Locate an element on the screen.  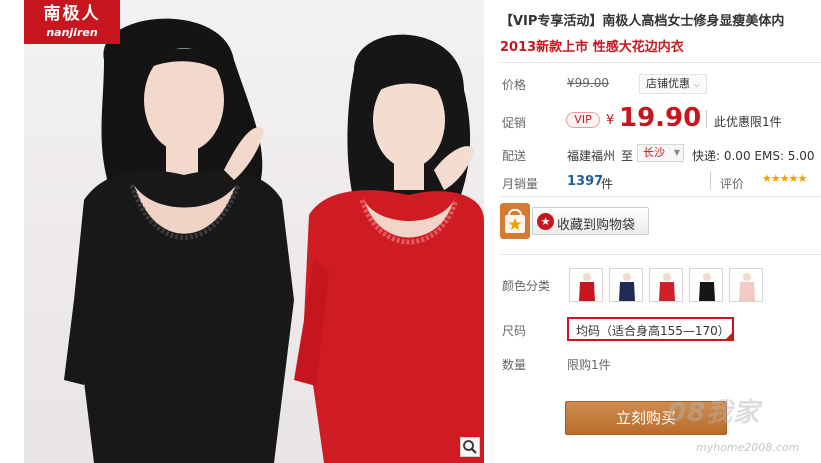
promo-limit: 此优惠限1件 is located at coordinates (748, 122).